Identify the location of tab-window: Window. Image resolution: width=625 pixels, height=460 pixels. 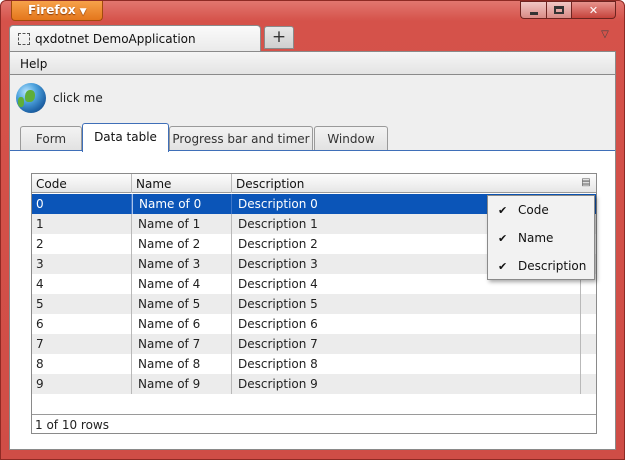
(351, 138).